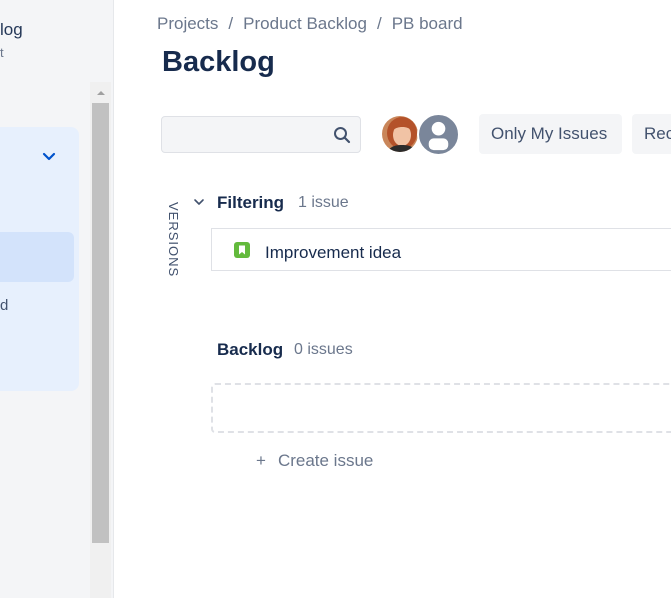 The image size is (671, 598). I want to click on empty-backlog-dropzone, so click(441, 408).